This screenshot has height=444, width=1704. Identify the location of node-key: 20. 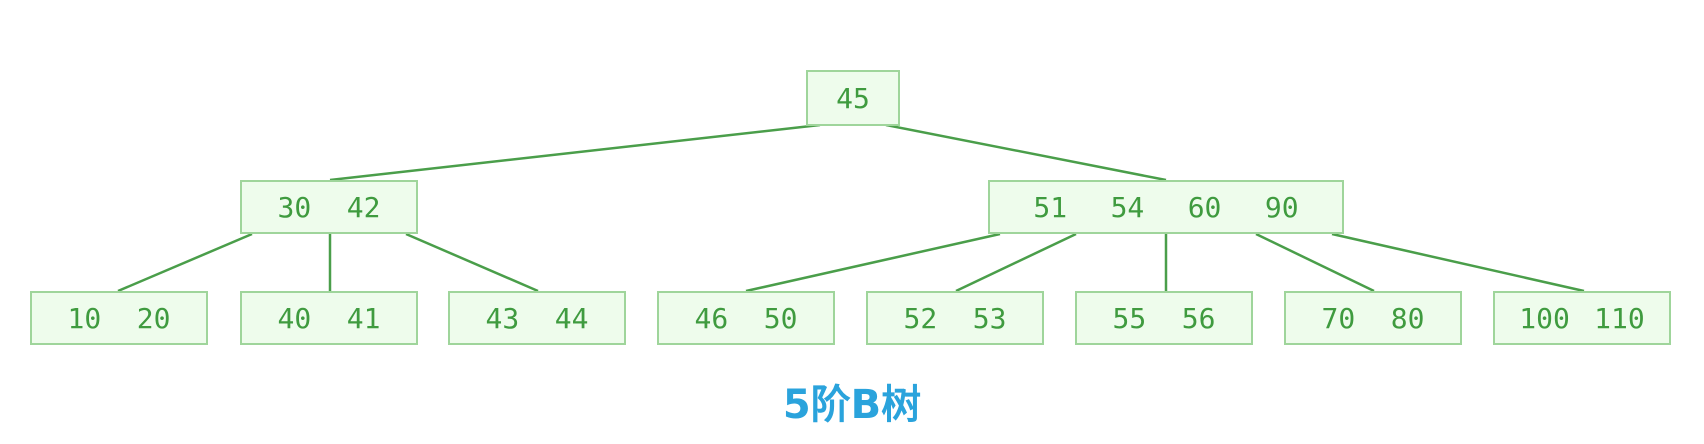
(153, 318).